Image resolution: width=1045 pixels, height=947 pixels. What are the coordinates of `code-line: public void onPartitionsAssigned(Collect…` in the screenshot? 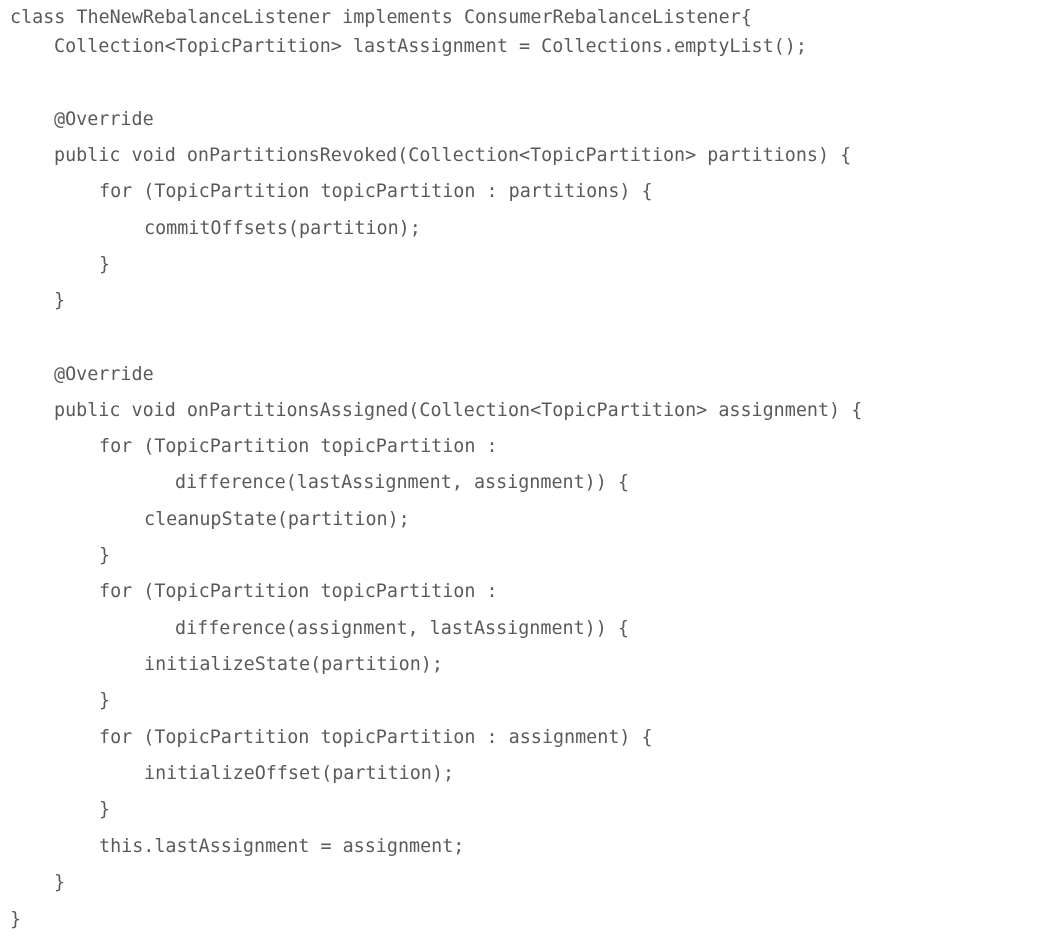 It's located at (458, 410).